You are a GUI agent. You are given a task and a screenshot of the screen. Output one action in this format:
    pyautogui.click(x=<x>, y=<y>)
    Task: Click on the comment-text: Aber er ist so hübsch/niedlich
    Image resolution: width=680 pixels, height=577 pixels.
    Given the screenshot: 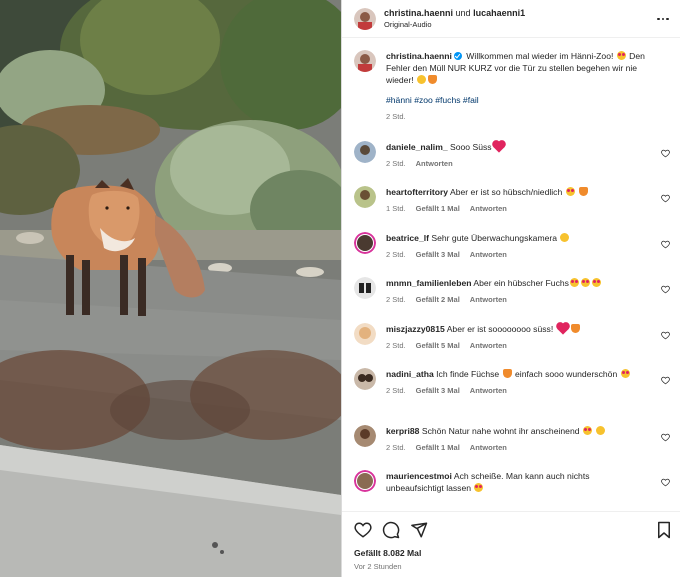 What is the action you would take?
    pyautogui.click(x=506, y=192)
    